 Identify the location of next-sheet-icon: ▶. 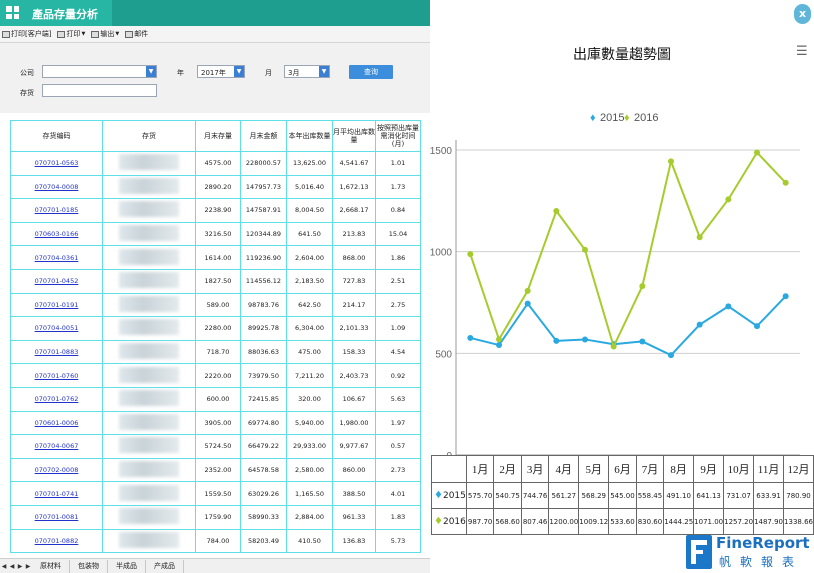
(20, 566).